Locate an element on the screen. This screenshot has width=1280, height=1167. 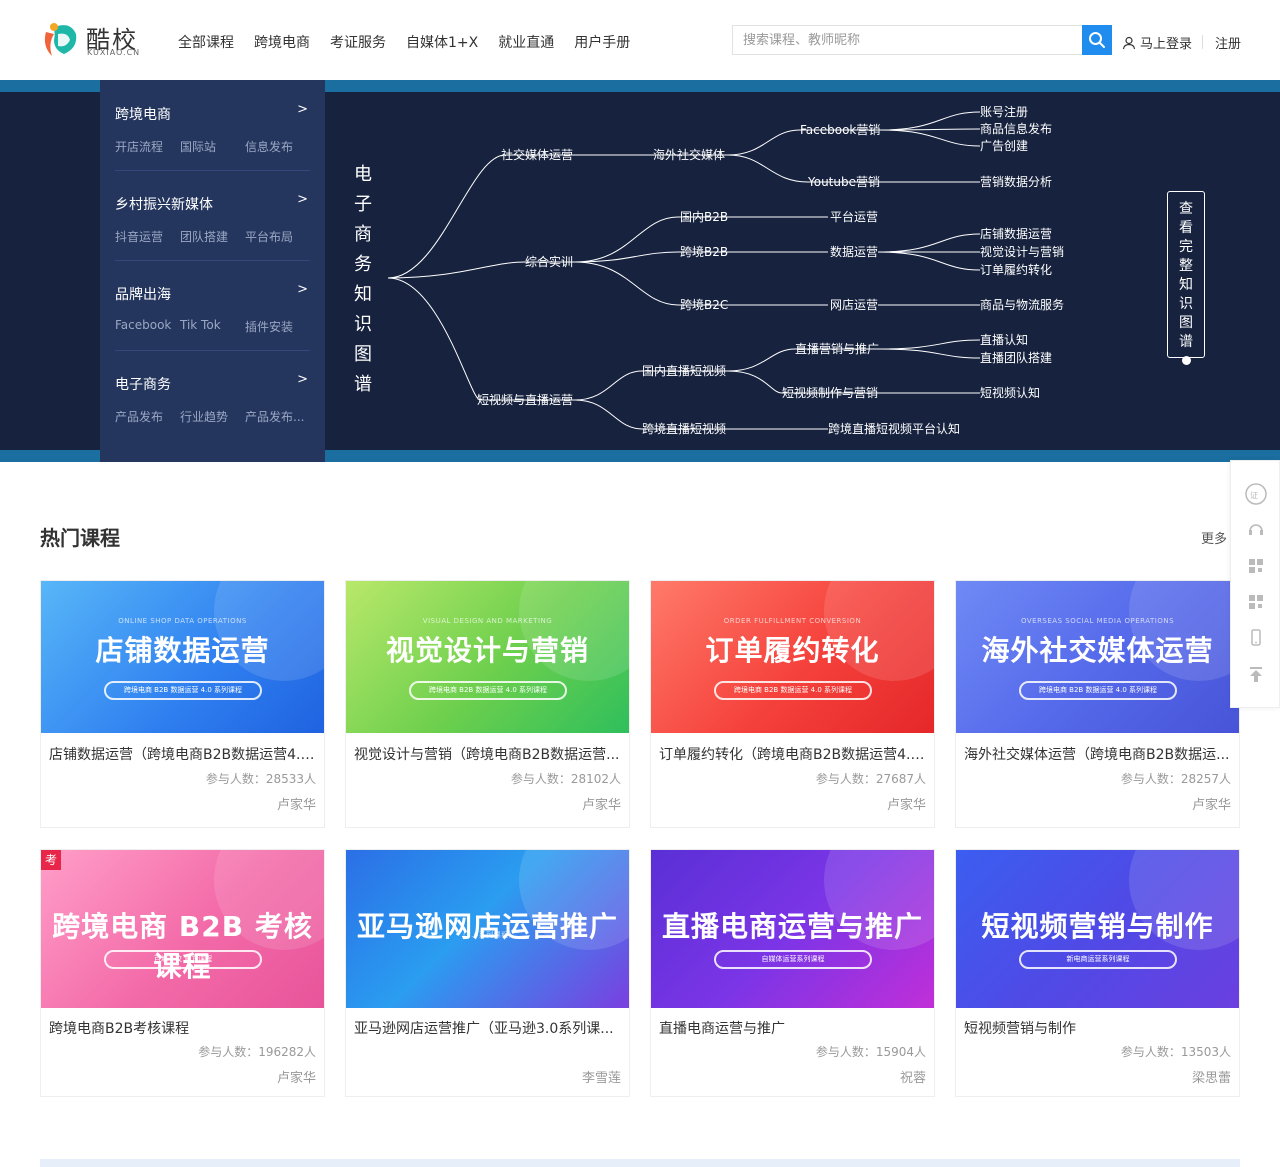
login-link: 马上登录 is located at coordinates (1157, 42).